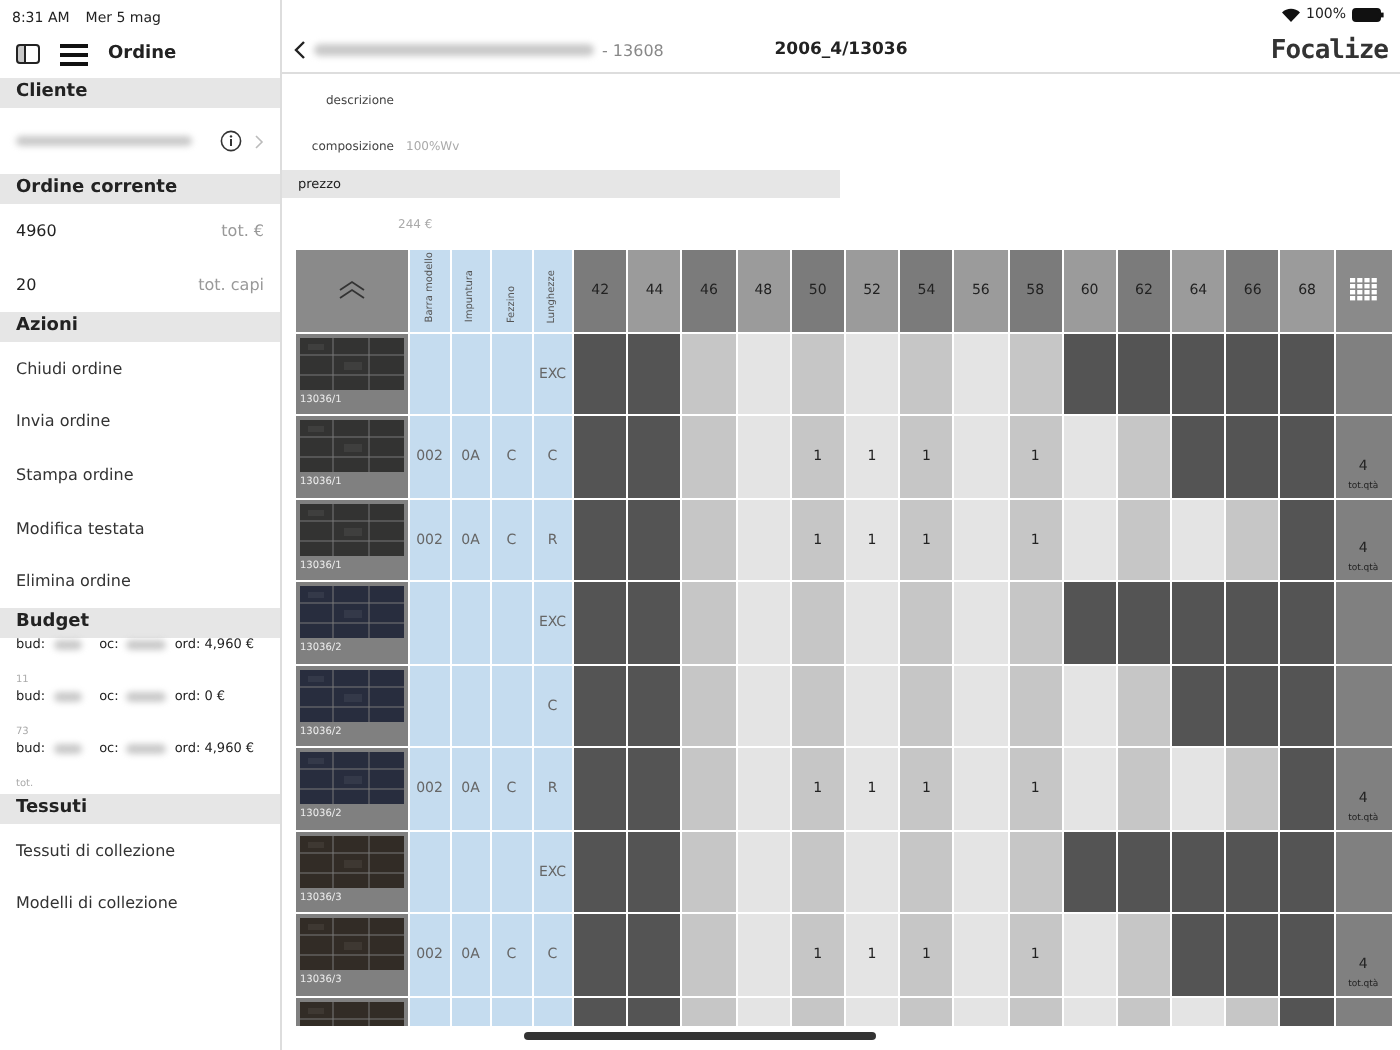 The image size is (1400, 1050). I want to click on collapse-icon, so click(352, 290).